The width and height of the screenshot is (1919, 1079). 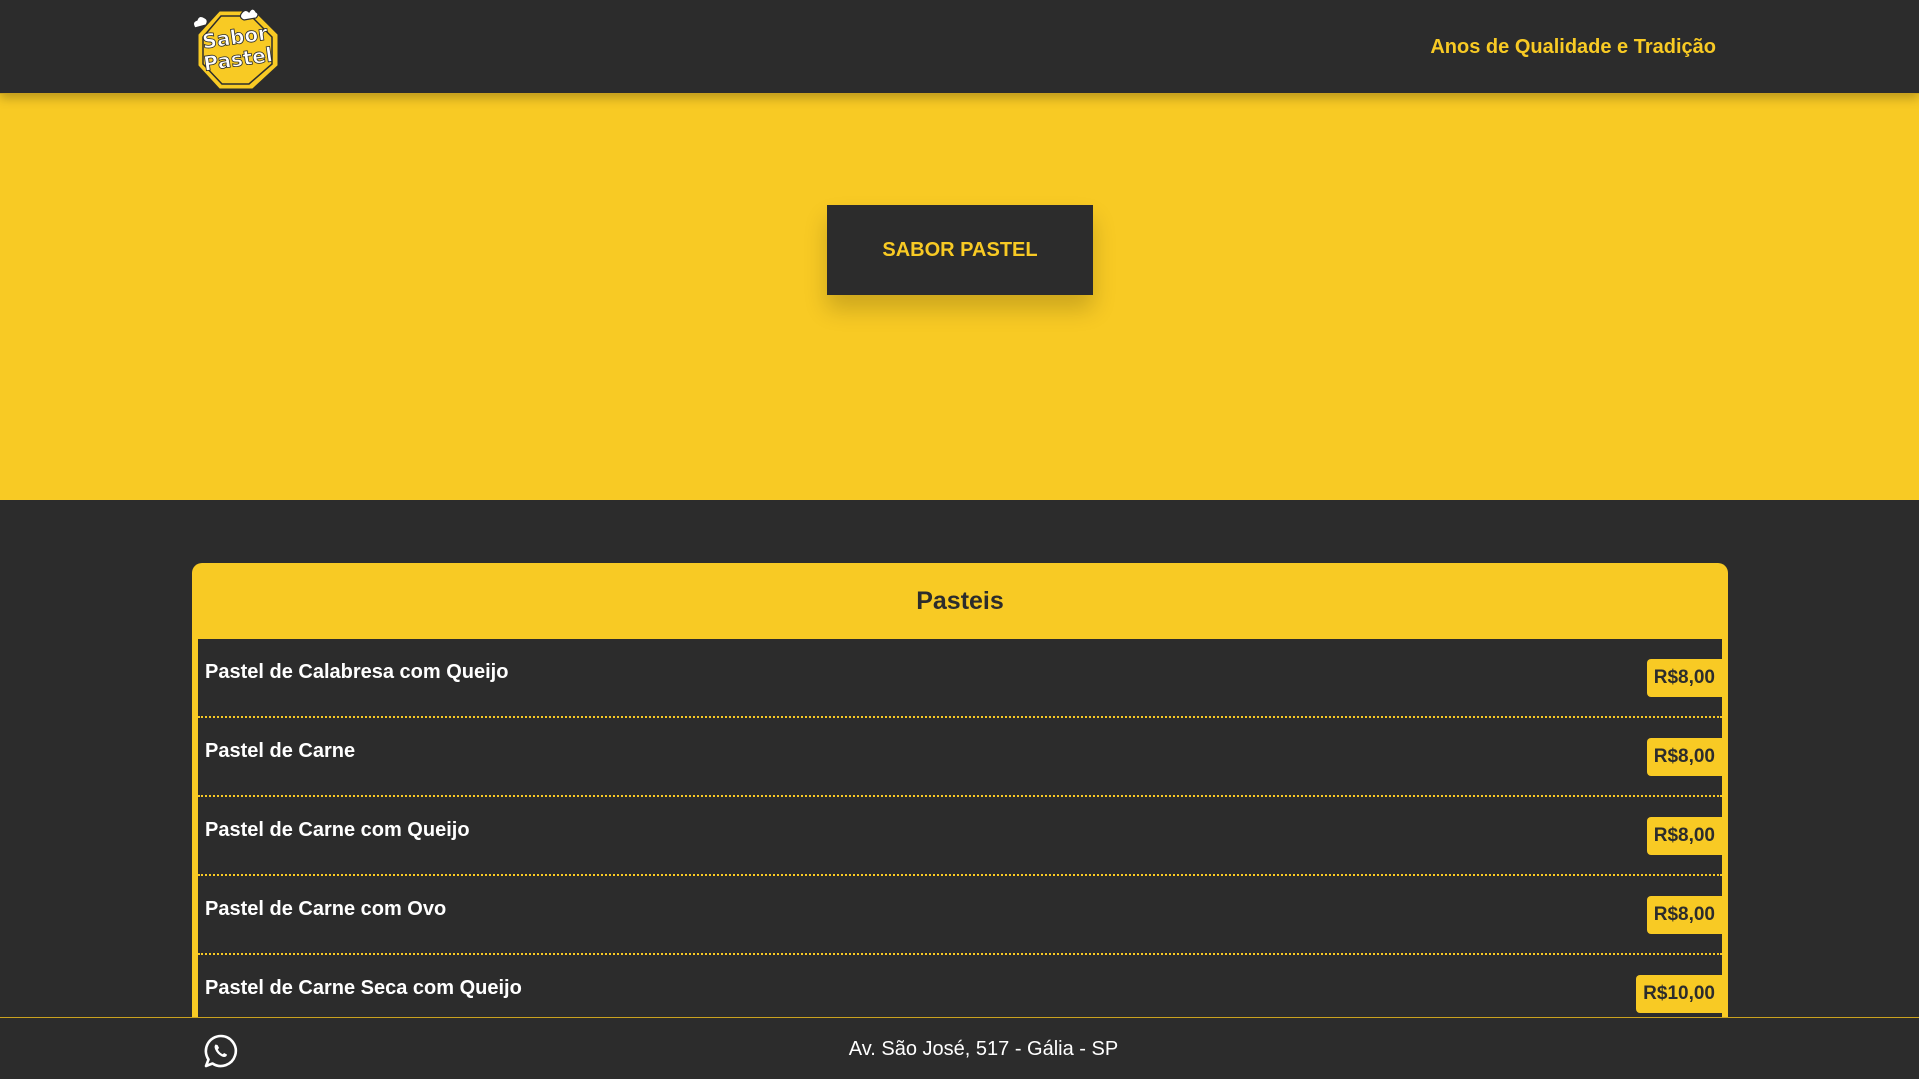 I want to click on menu-item: Pastel de Carne com Ovo R$8,00, so click(x=960, y=915).